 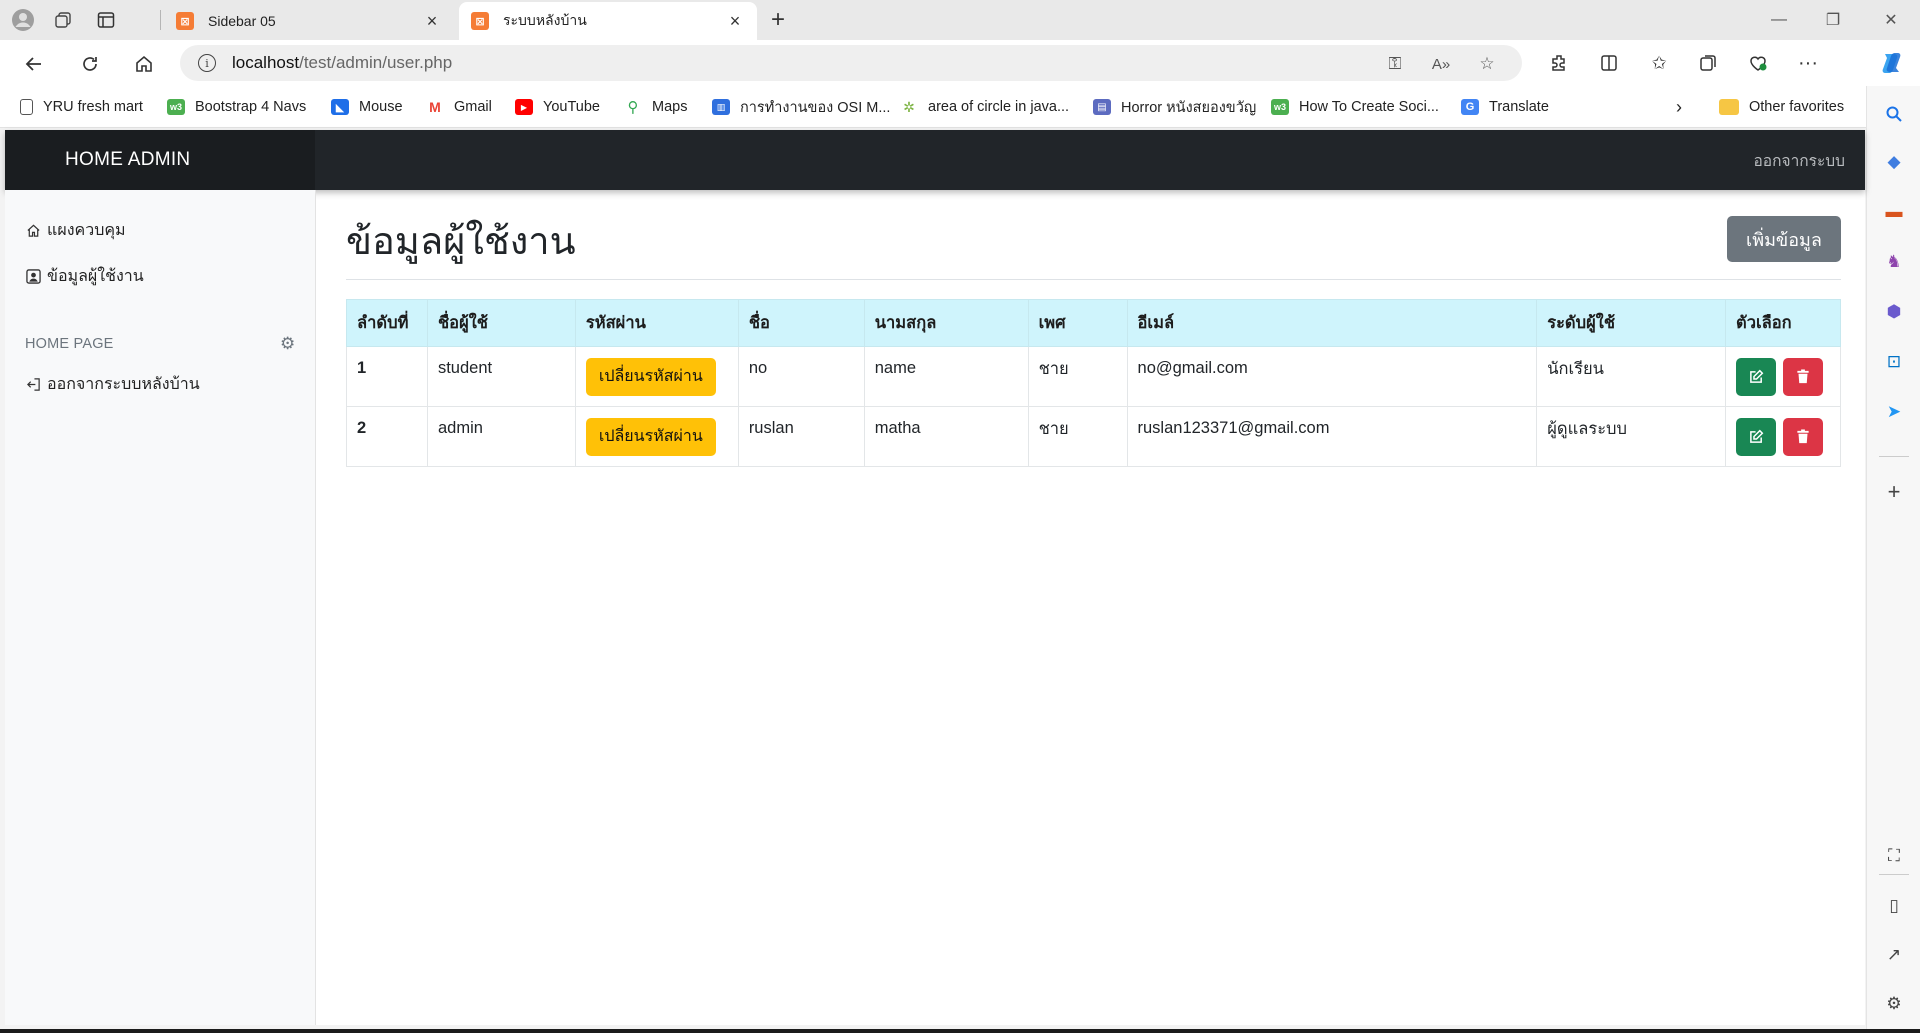 What do you see at coordinates (1505, 107) in the screenshot?
I see `bookmark-translate: G Translate` at bounding box center [1505, 107].